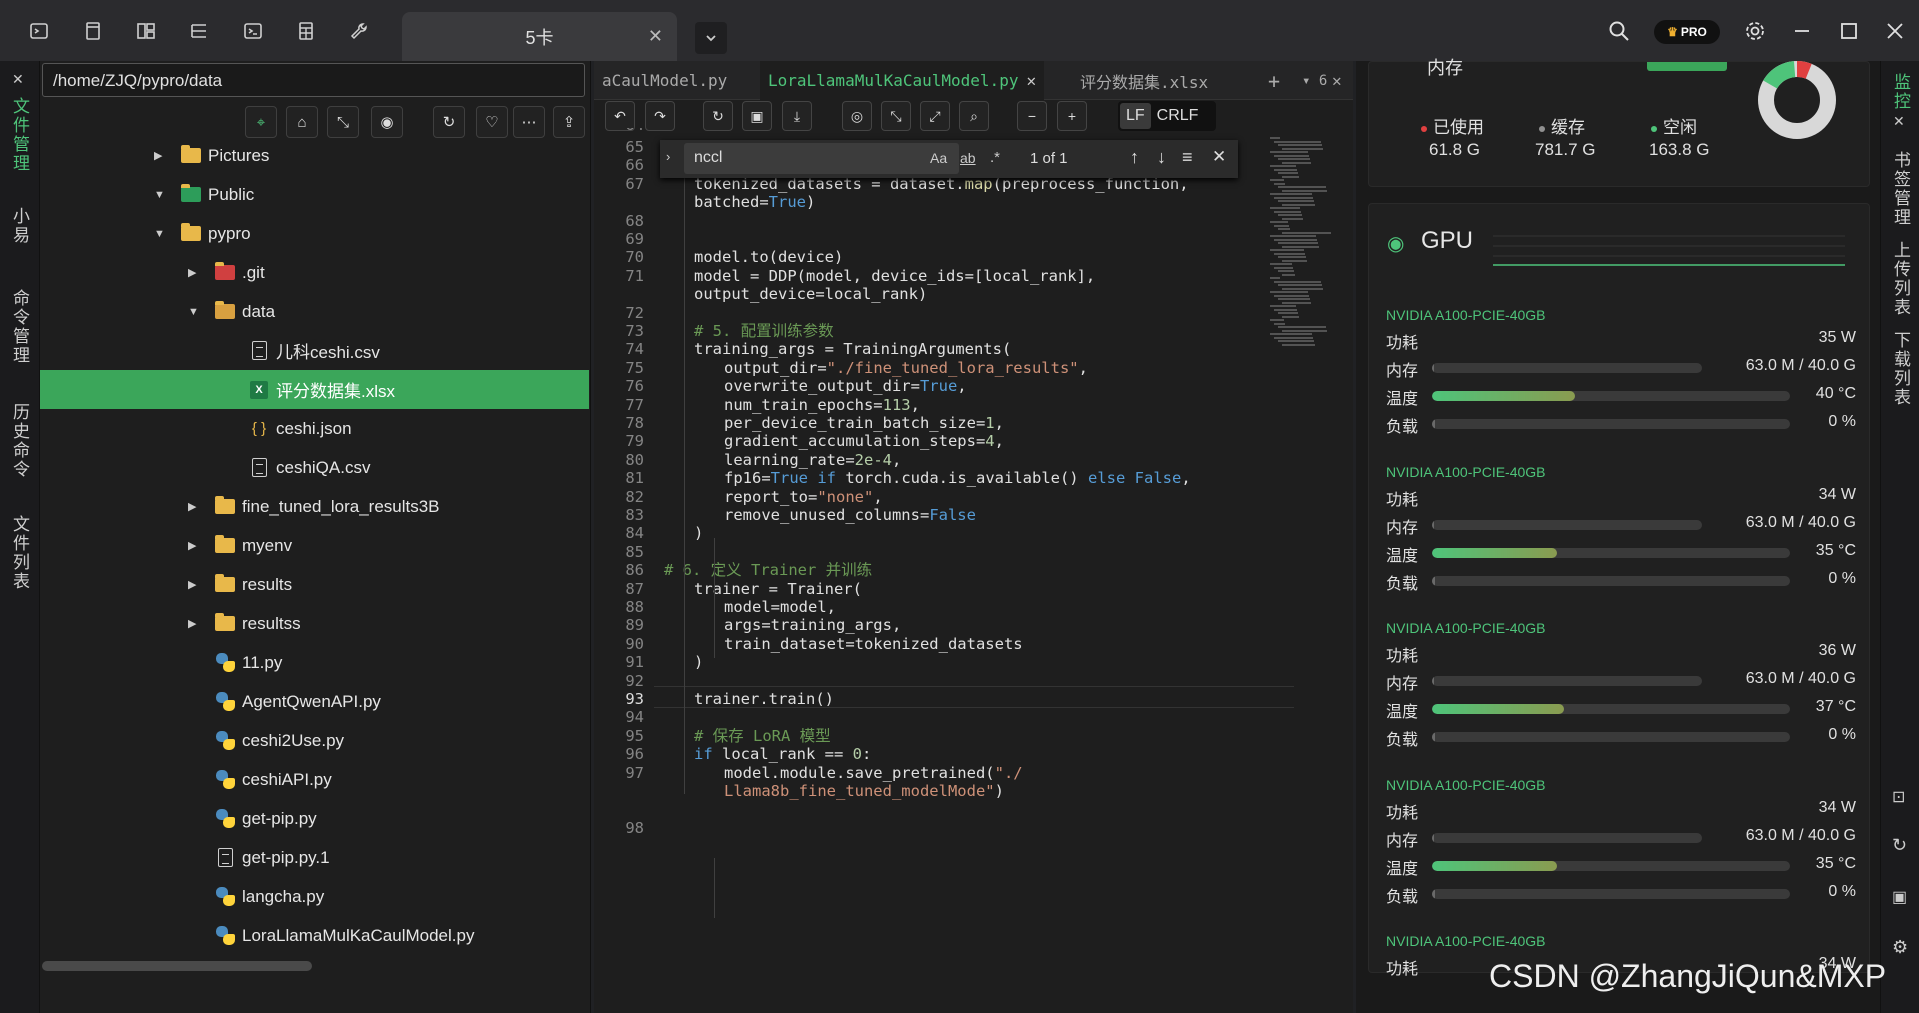 The height and width of the screenshot is (1013, 1919). Describe the element at coordinates (529, 122) in the screenshot. I see `more-icon: ⋯` at that location.